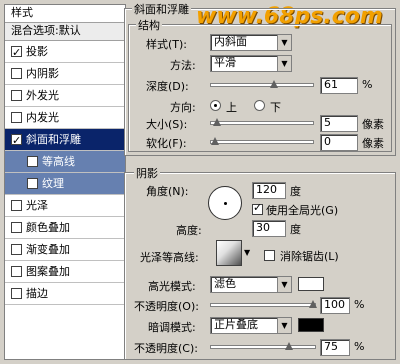 The height and width of the screenshot is (364, 400). Describe the element at coordinates (215, 142) in the screenshot. I see `soften-slider-thumb` at that location.